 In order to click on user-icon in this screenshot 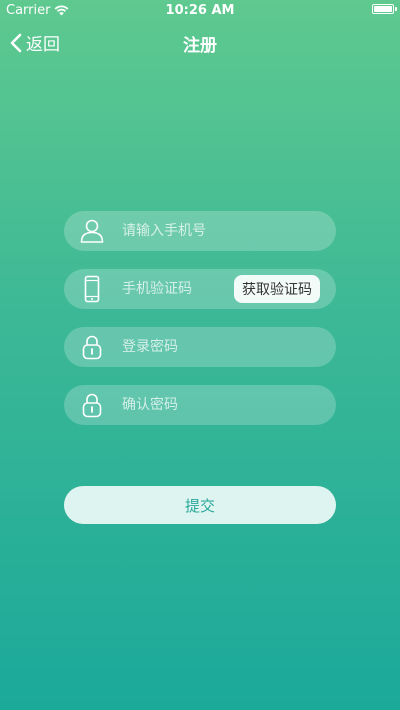, I will do `click(92, 231)`.